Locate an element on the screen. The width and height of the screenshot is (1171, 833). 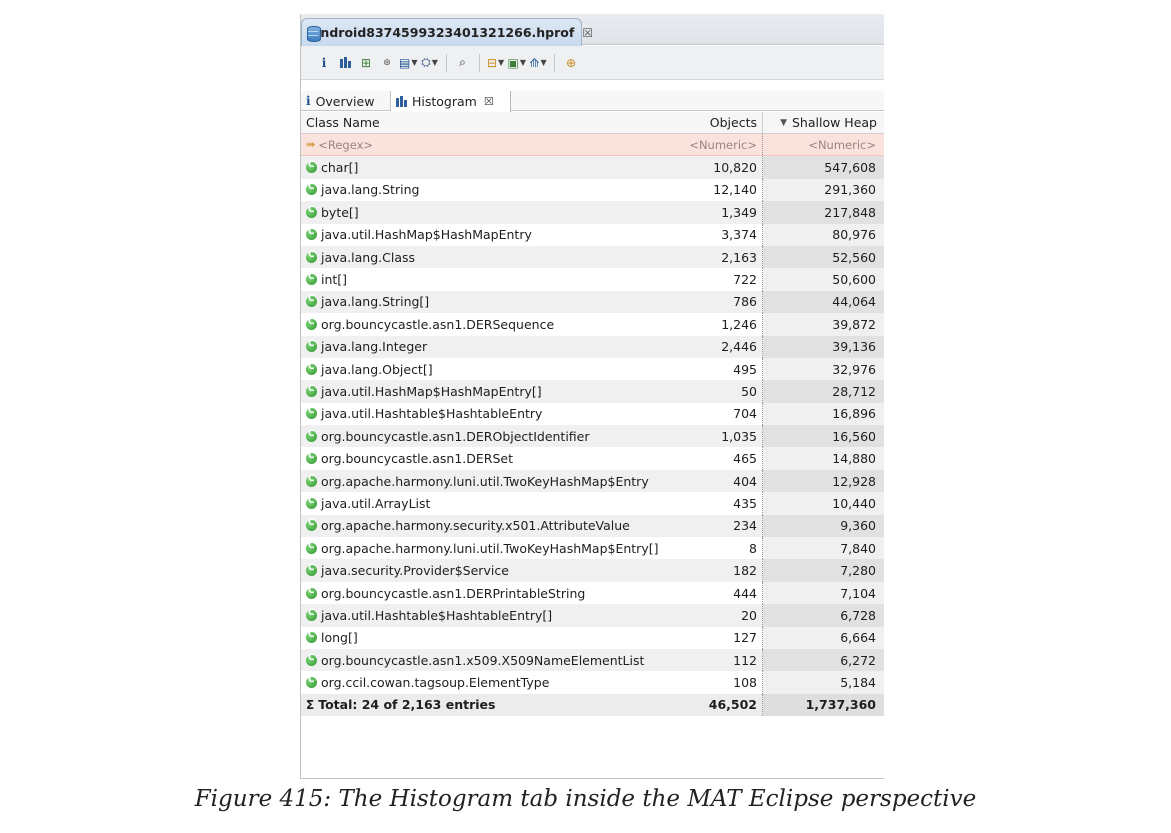
objects-cell: 127 is located at coordinates (721, 637).